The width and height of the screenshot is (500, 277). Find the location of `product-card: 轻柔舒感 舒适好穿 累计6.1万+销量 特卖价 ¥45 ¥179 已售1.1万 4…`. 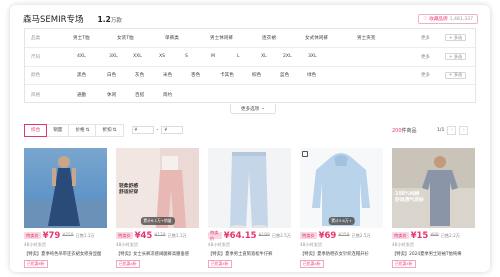

product-card: 轻柔舒感 舒适好穿 累计6.1万+销量 特卖价 ¥45 ¥179 已售1.1万 4… is located at coordinates (157, 210).